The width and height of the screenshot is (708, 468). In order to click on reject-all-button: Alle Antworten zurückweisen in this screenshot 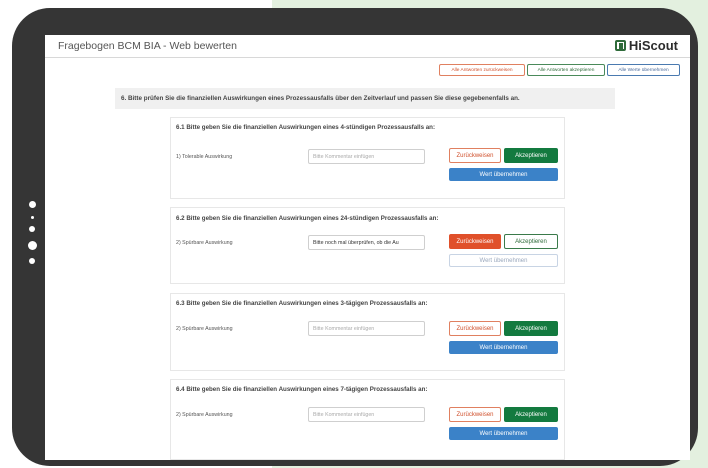, I will do `click(482, 70)`.